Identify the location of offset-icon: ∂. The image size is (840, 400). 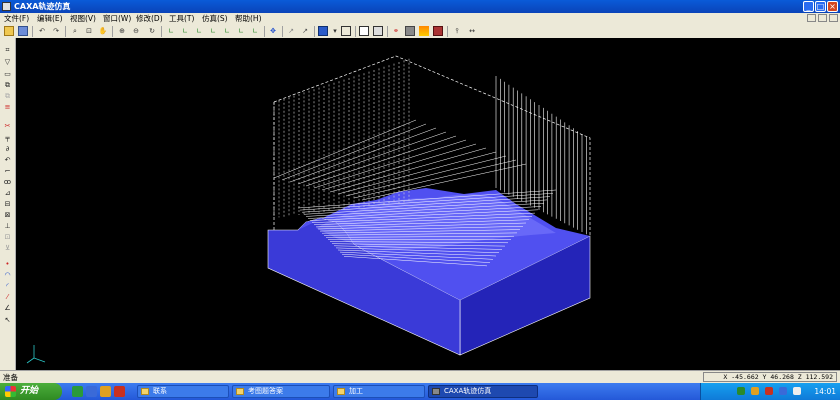
(7, 149).